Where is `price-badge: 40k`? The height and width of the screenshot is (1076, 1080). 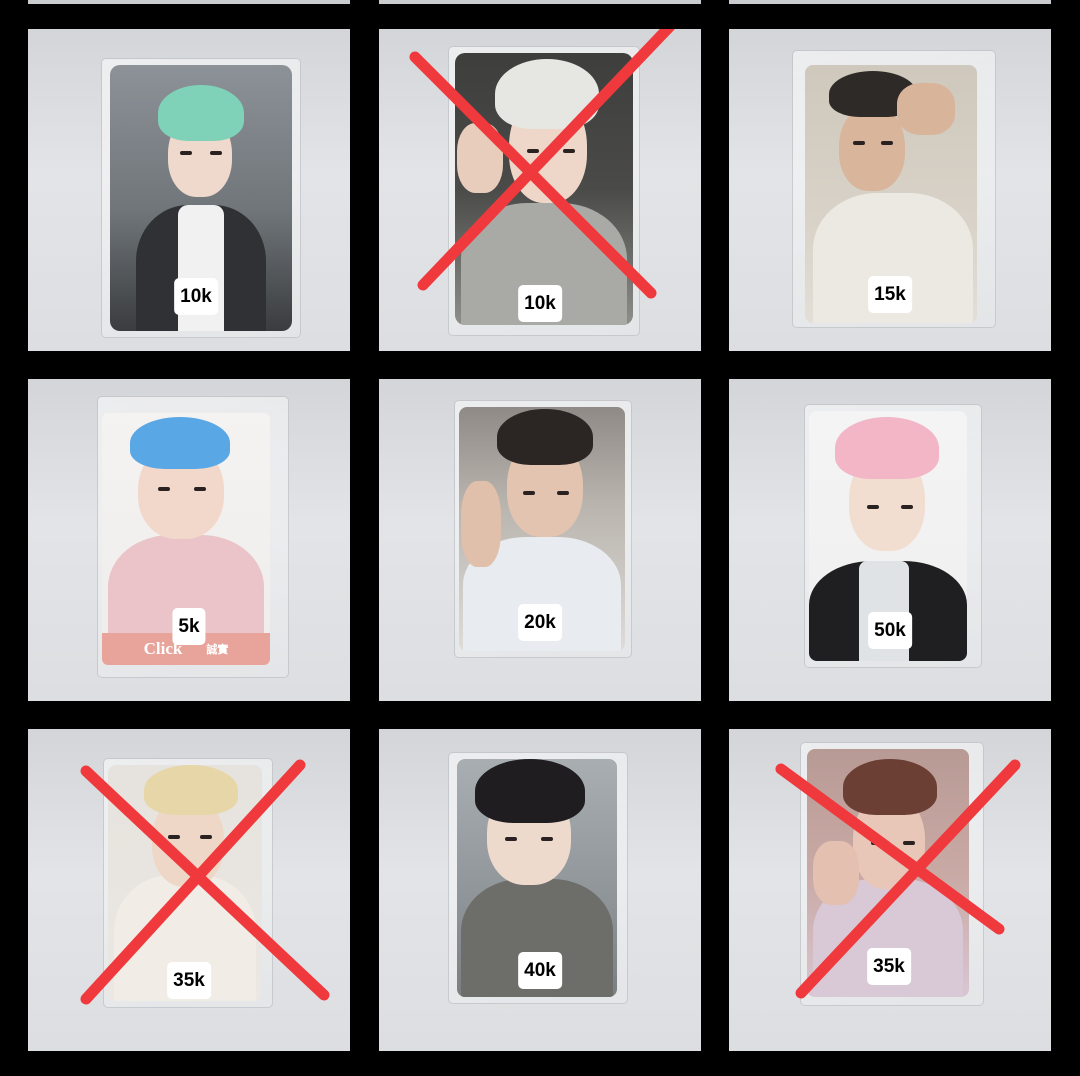
price-badge: 40k is located at coordinates (540, 970).